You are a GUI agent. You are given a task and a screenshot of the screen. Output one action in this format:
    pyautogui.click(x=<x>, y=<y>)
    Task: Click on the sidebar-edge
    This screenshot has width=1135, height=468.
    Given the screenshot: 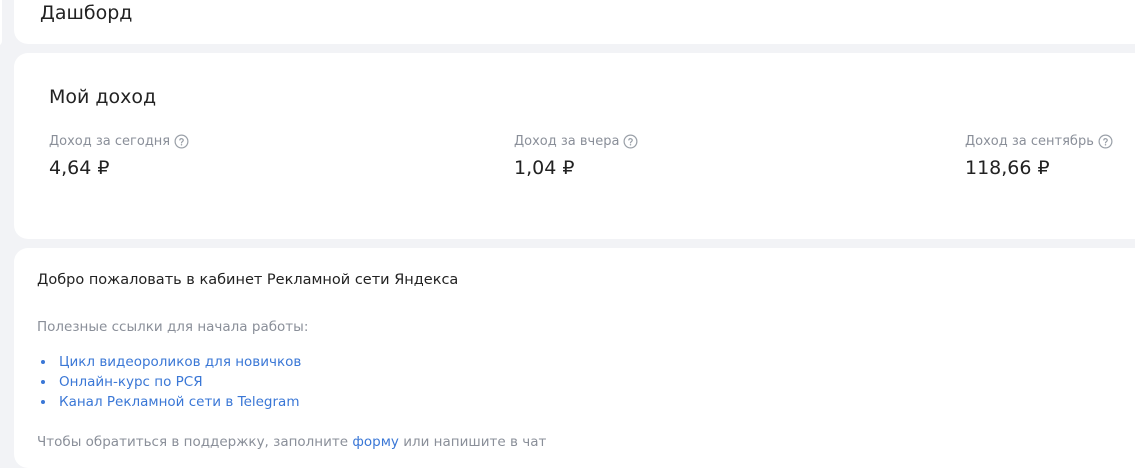 What is the action you would take?
    pyautogui.click(x=1, y=23)
    